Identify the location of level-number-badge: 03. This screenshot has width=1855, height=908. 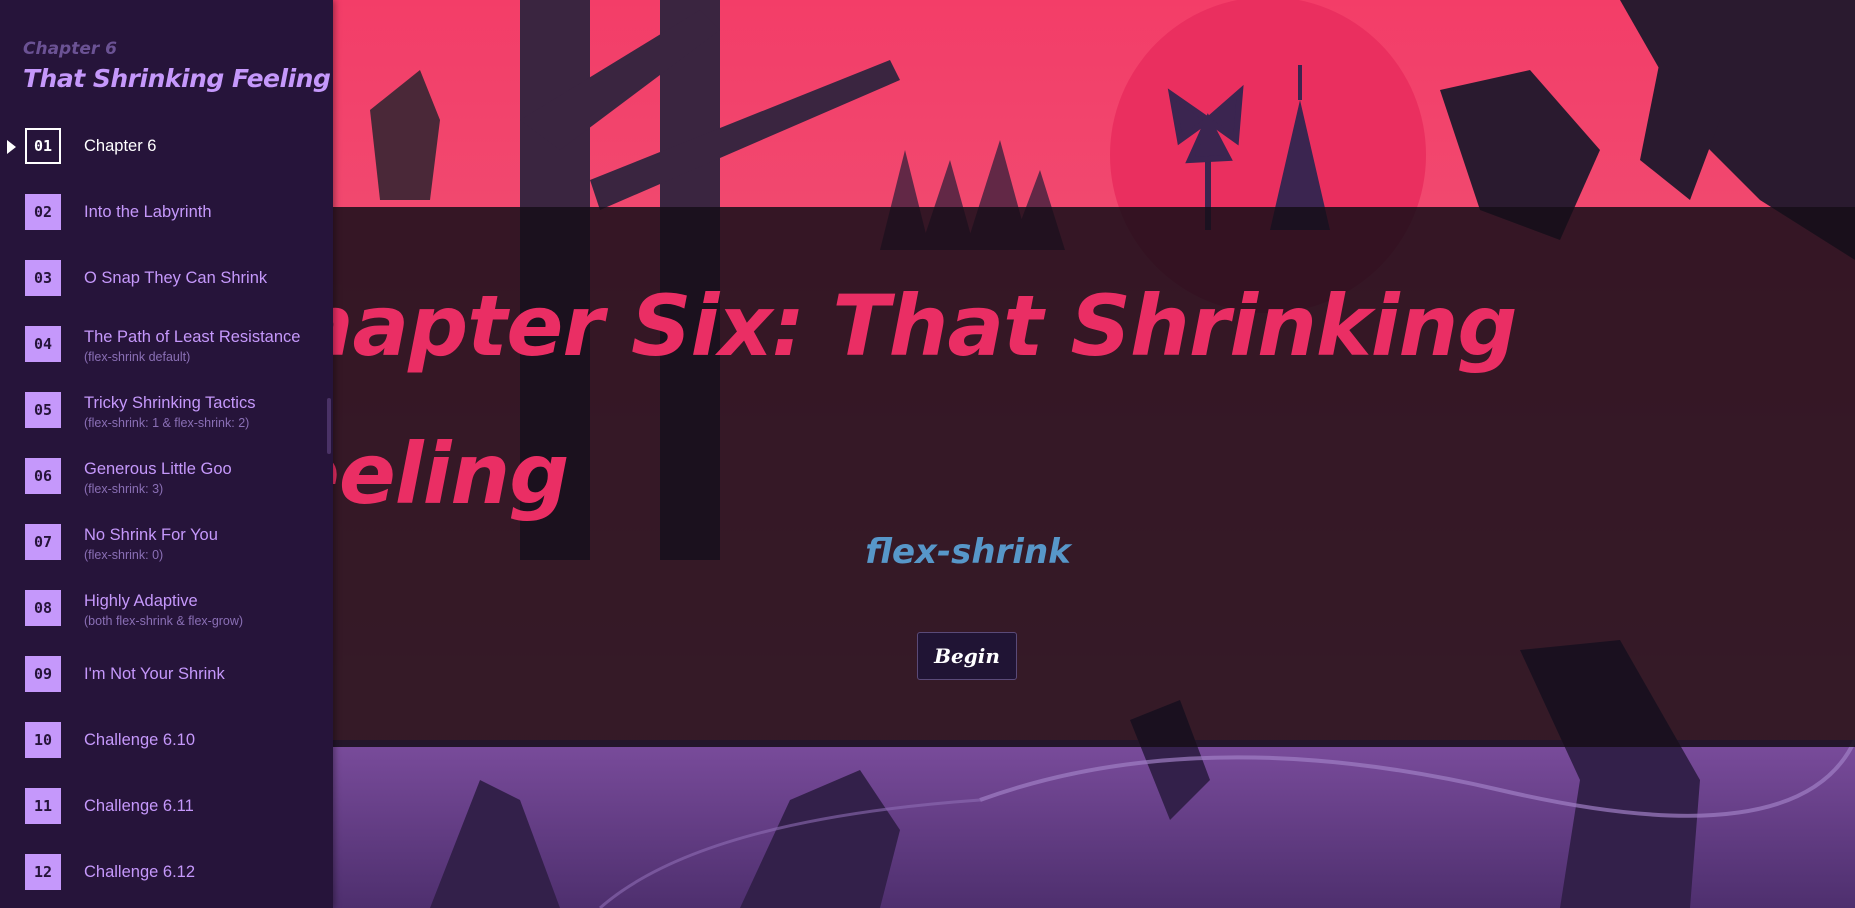
(43, 278).